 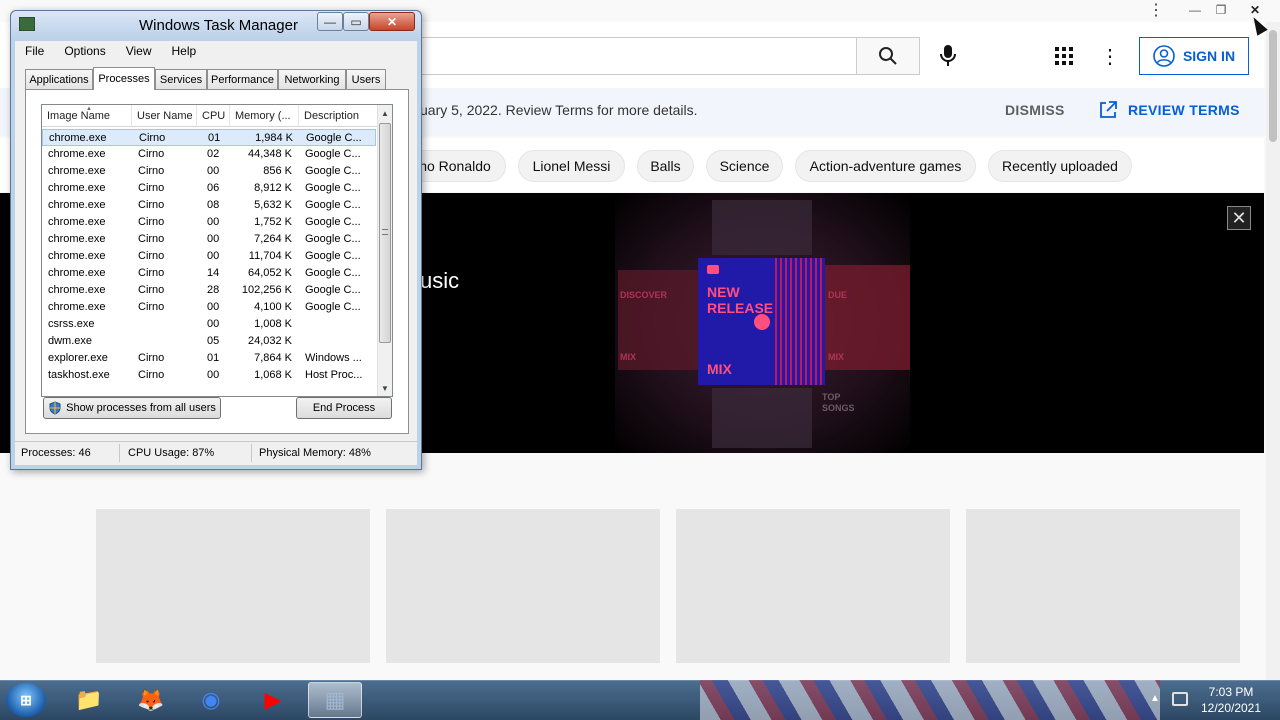 What do you see at coordinates (885, 166) in the screenshot?
I see `chip-action-adventure: Action-adventure games` at bounding box center [885, 166].